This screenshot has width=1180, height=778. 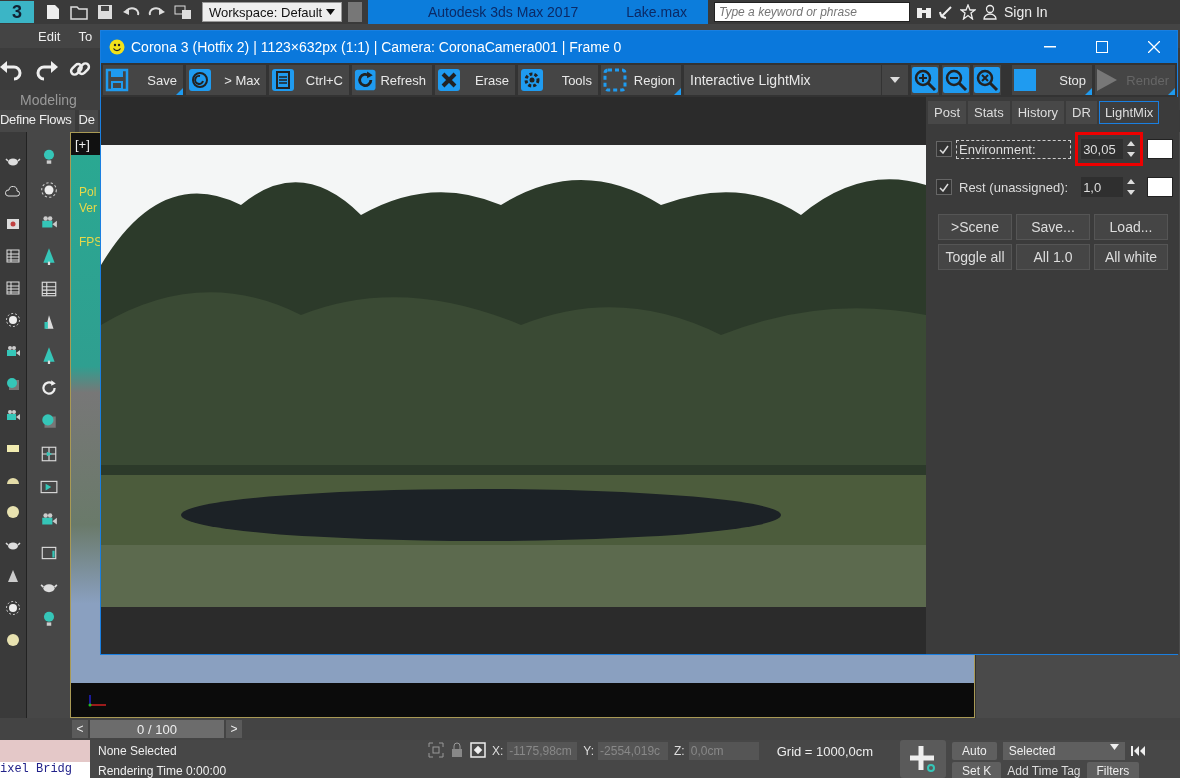 I want to click on list-icon, so click(x=48, y=289).